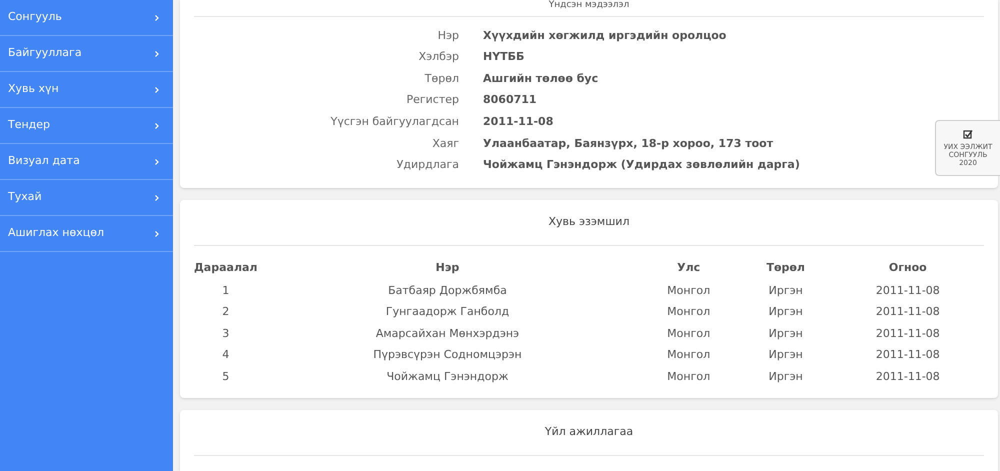 The width and height of the screenshot is (1000, 471). Describe the element at coordinates (968, 134) in the screenshot. I see `checkbox-icon` at that location.